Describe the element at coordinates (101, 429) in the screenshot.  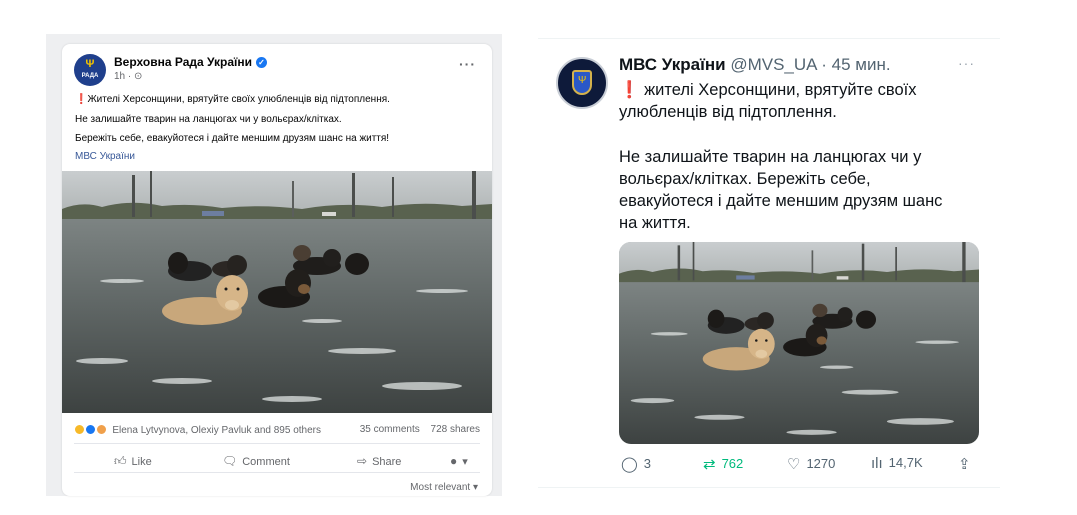
I see `care-react-icon` at that location.